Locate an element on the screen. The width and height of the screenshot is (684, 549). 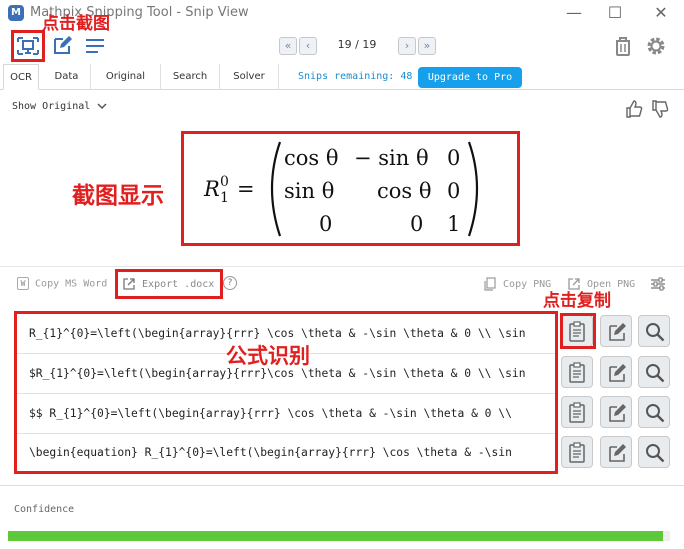
chevron-left-icon: ‹ is located at coordinates (308, 45).